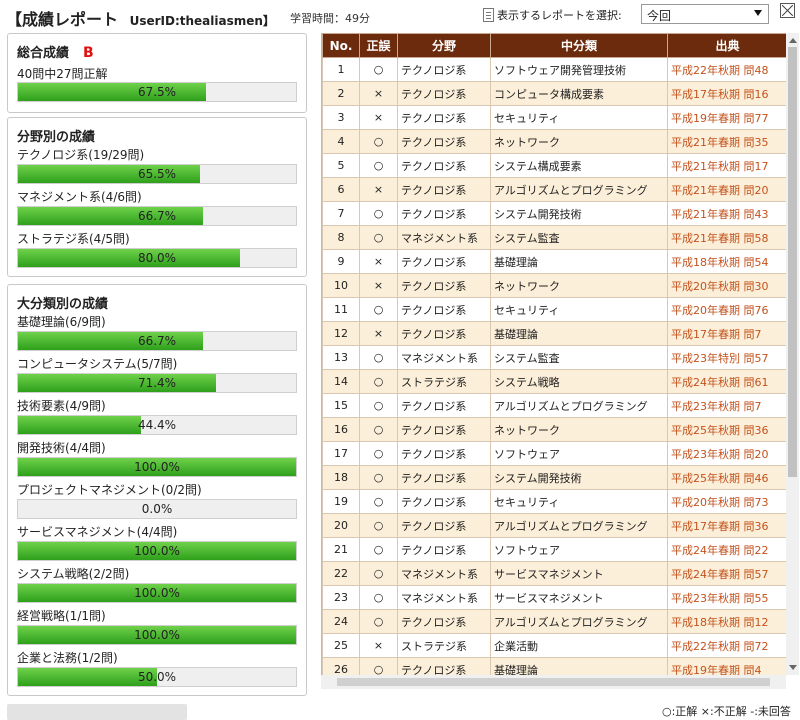 This screenshot has height=720, width=800. Describe the element at coordinates (726, 141) in the screenshot. I see `source-link: 平成21年春期 問35` at that location.